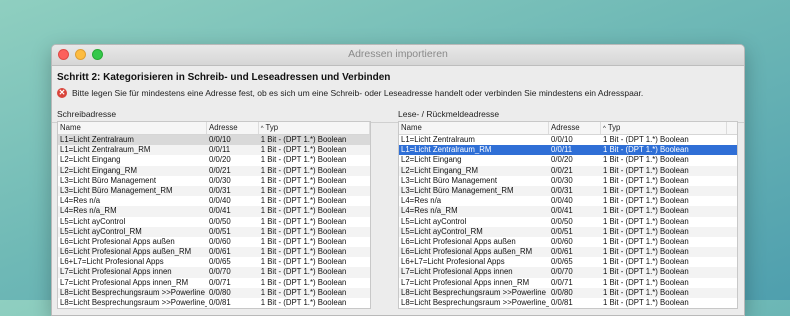  What do you see at coordinates (262, 129) in the screenshot?
I see `sort-asc-icon: ^` at bounding box center [262, 129].